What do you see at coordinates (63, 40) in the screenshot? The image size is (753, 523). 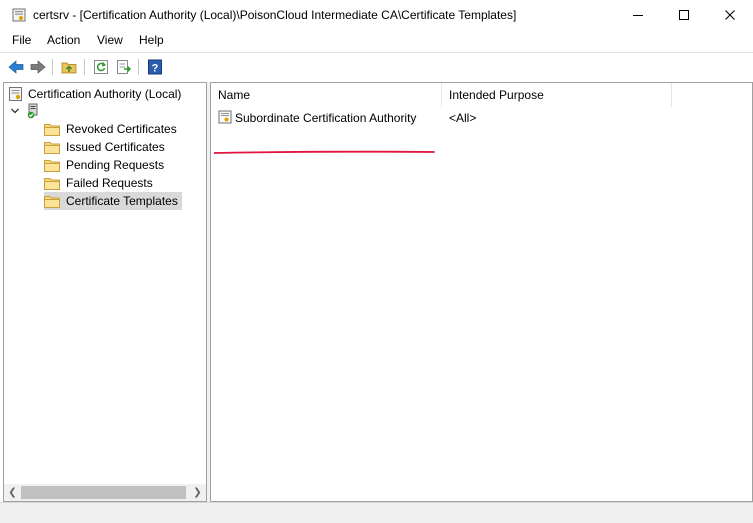 I see `menu-action: Action` at bounding box center [63, 40].